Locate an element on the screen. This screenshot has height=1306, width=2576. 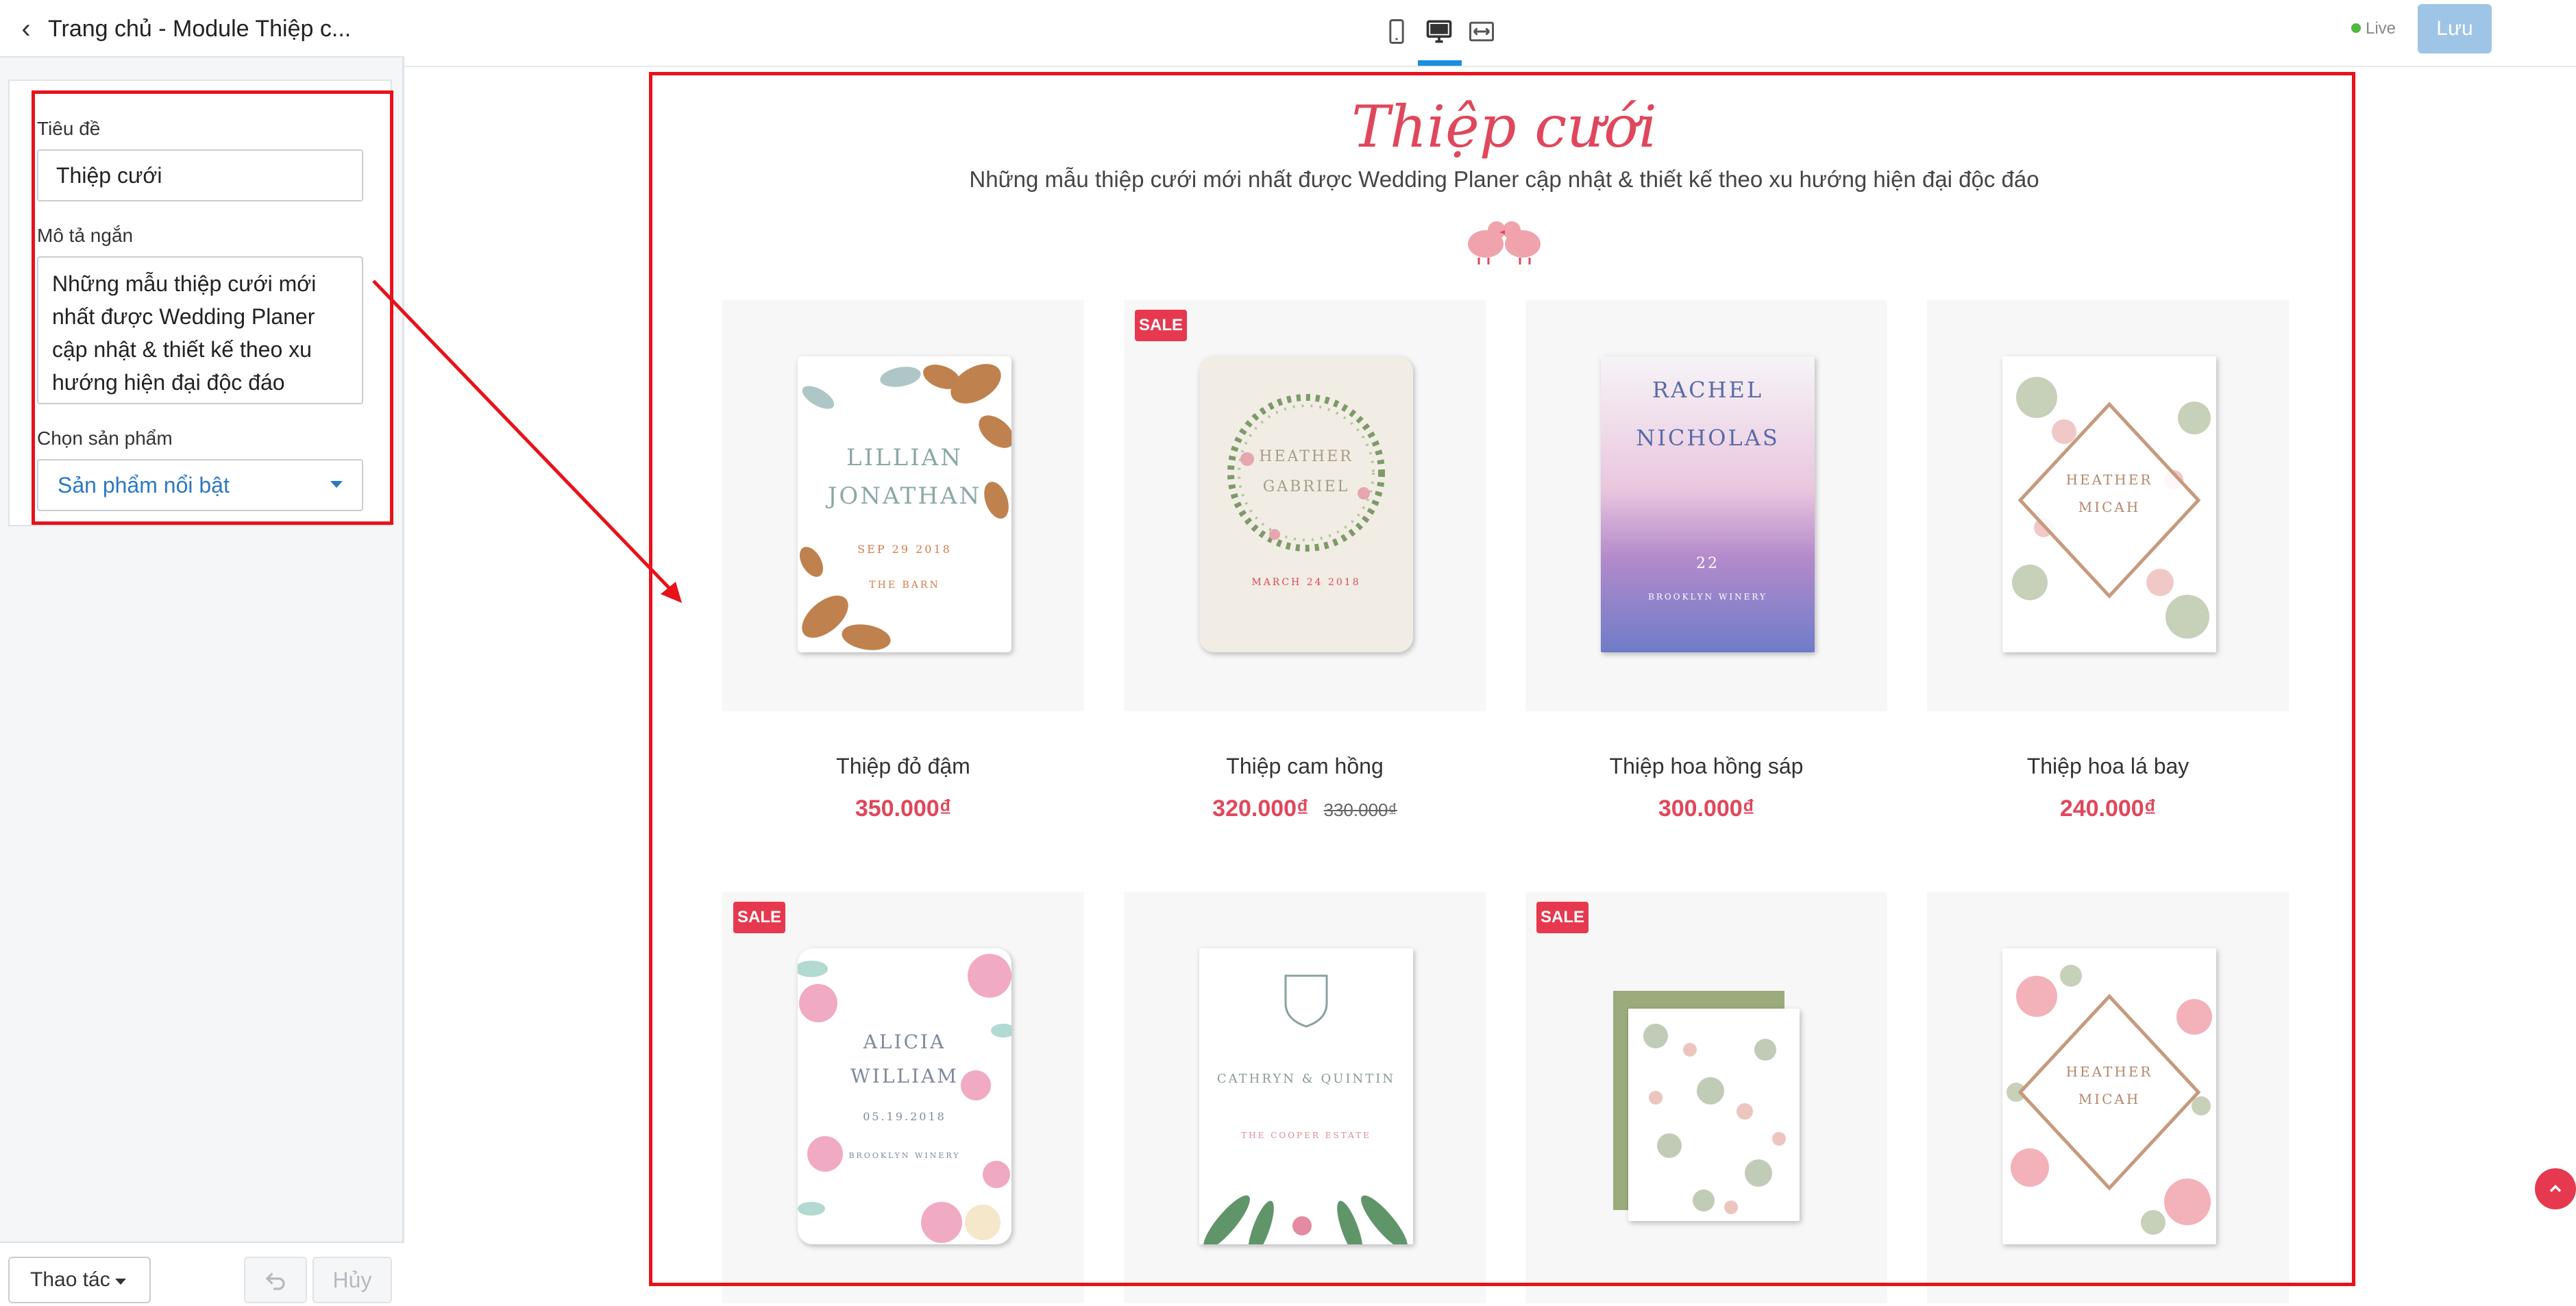
live-status-dot is located at coordinates (2356, 28).